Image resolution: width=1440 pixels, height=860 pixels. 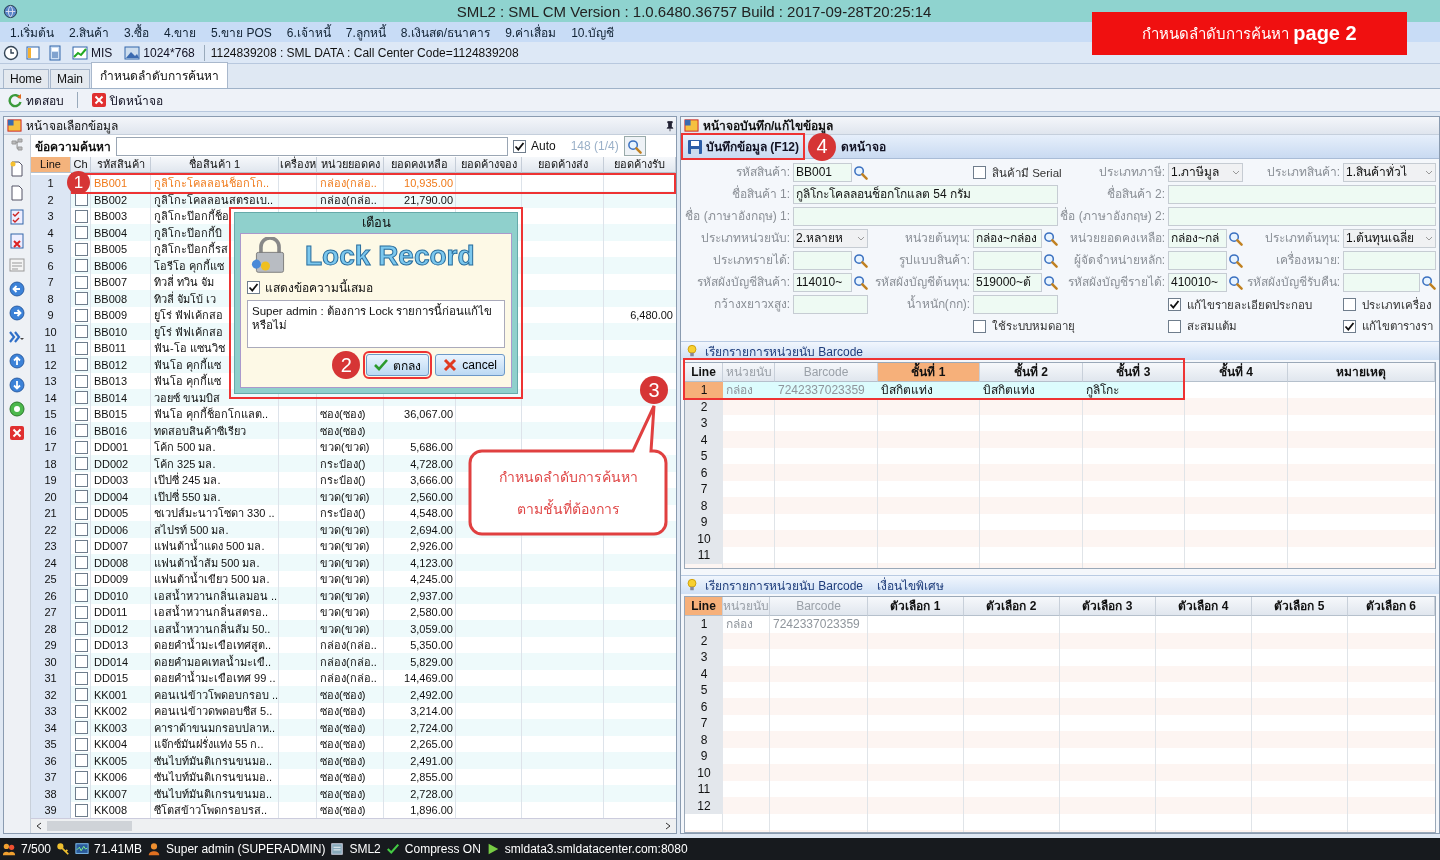 I want to click on column-header: ชั้นที่ 3, so click(x=1134, y=372).